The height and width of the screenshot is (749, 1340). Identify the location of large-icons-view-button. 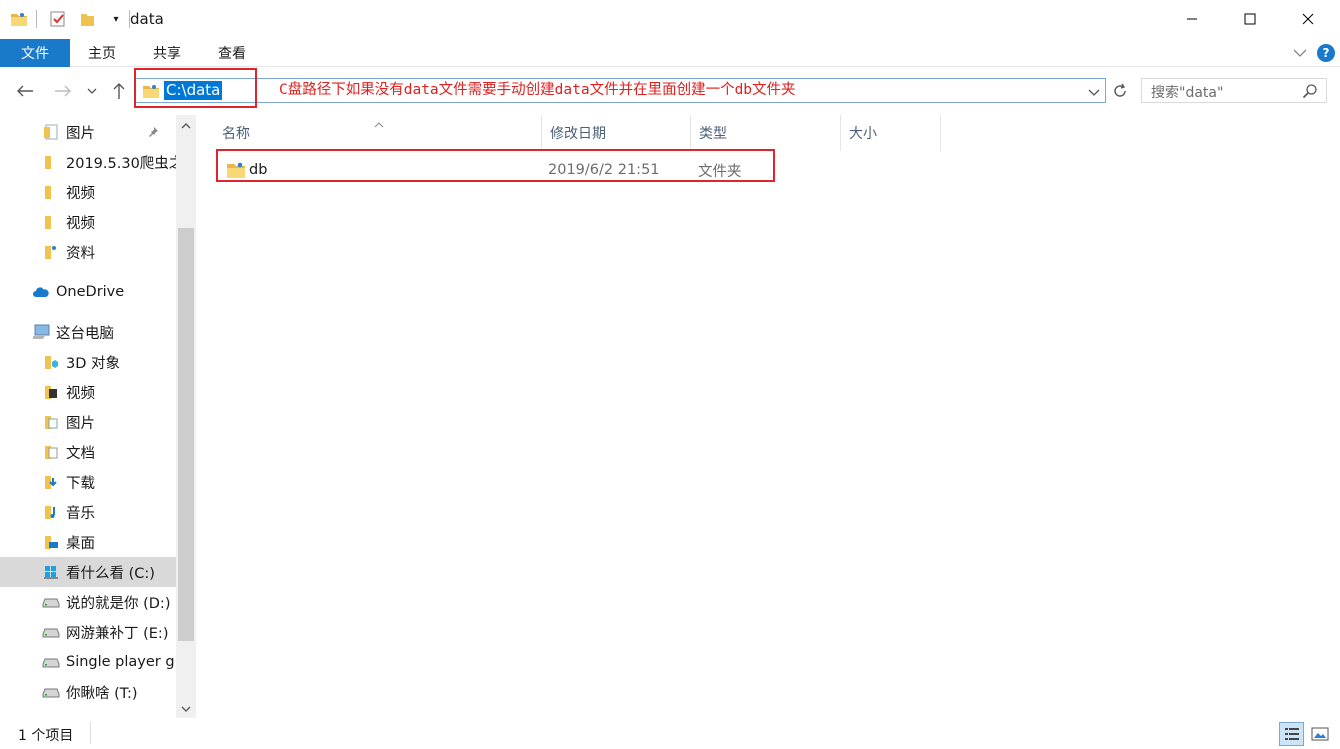
(1319, 734).